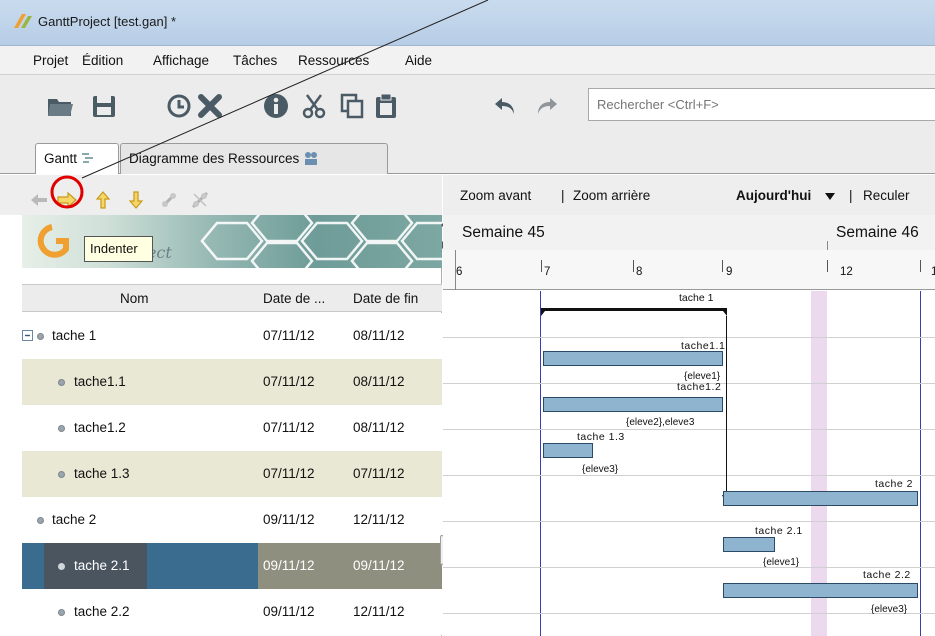 This screenshot has width=935, height=636. Describe the element at coordinates (67, 192) in the screenshot. I see `annotation-circle` at that location.